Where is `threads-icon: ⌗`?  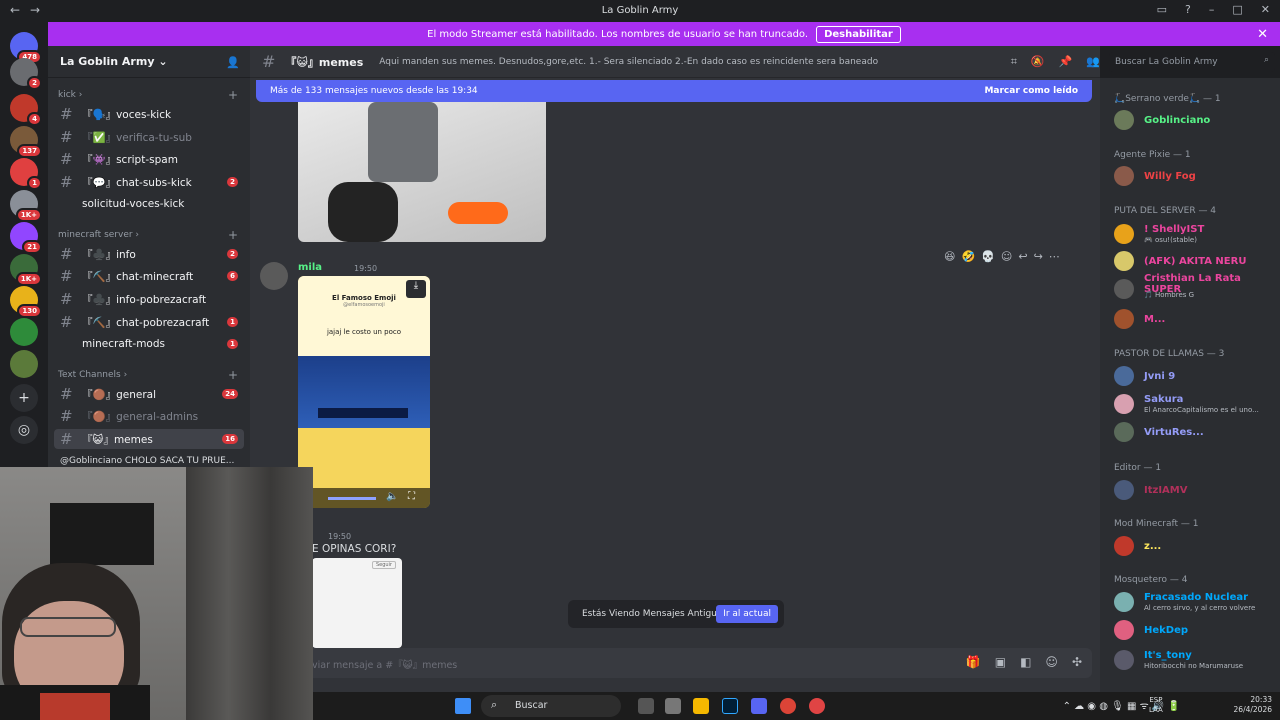
threads-icon: ⌗ is located at coordinates (1014, 62).